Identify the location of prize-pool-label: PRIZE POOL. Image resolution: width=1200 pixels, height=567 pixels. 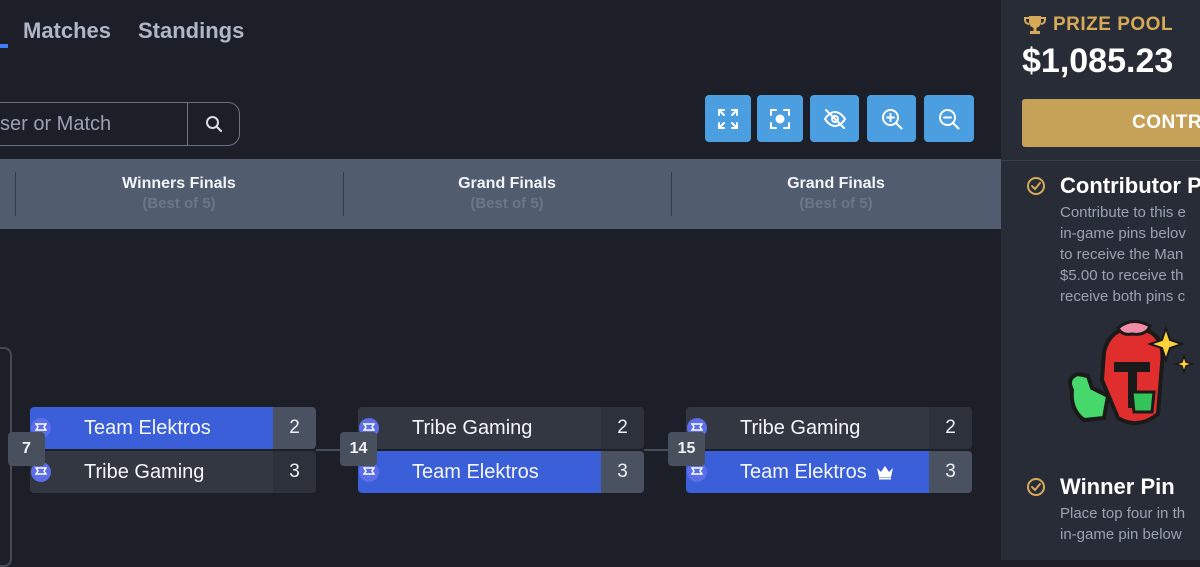
(1098, 25).